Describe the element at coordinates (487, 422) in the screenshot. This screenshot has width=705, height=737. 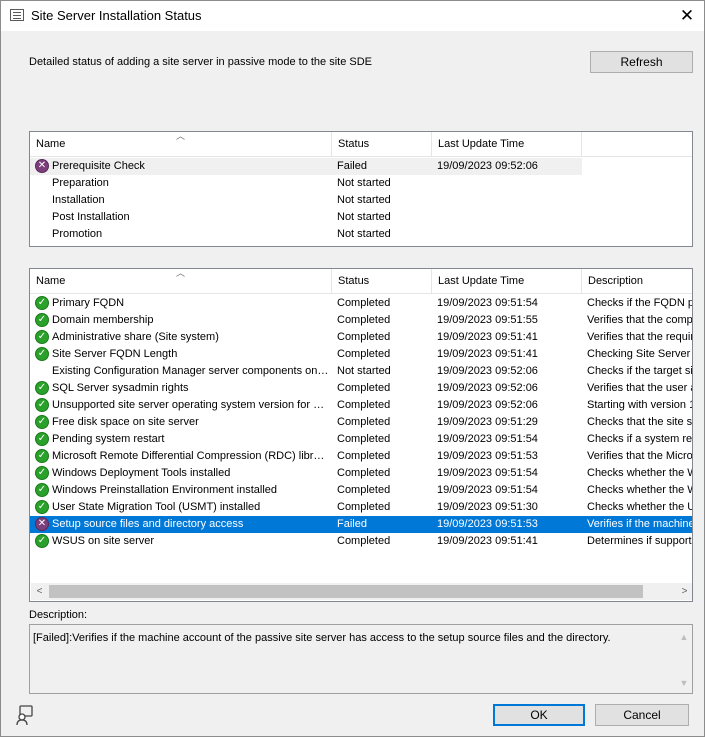
I see `row-last-update: 19/09/2023 09:51:29` at that location.